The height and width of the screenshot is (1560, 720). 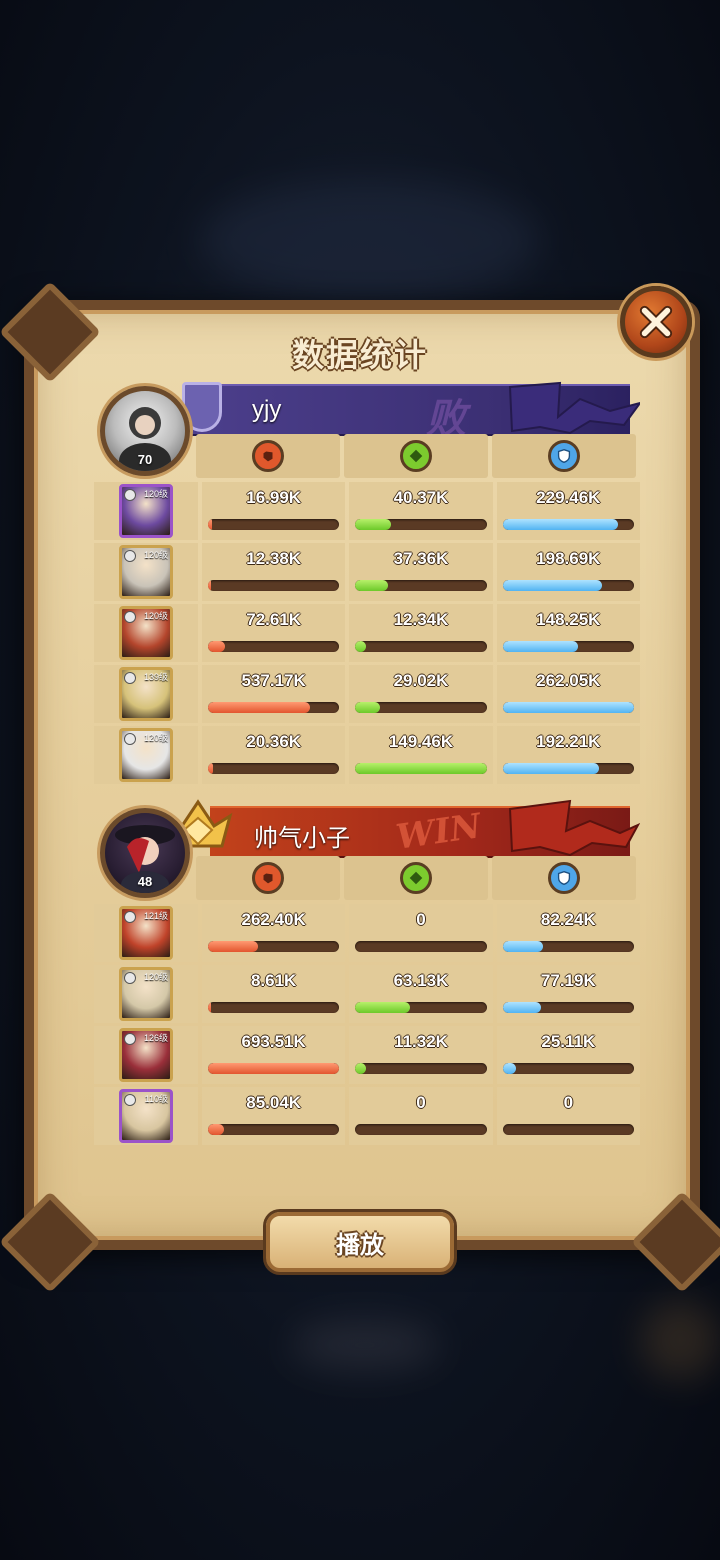 I want to click on team1-player-avatar: 70, so click(x=145, y=431).